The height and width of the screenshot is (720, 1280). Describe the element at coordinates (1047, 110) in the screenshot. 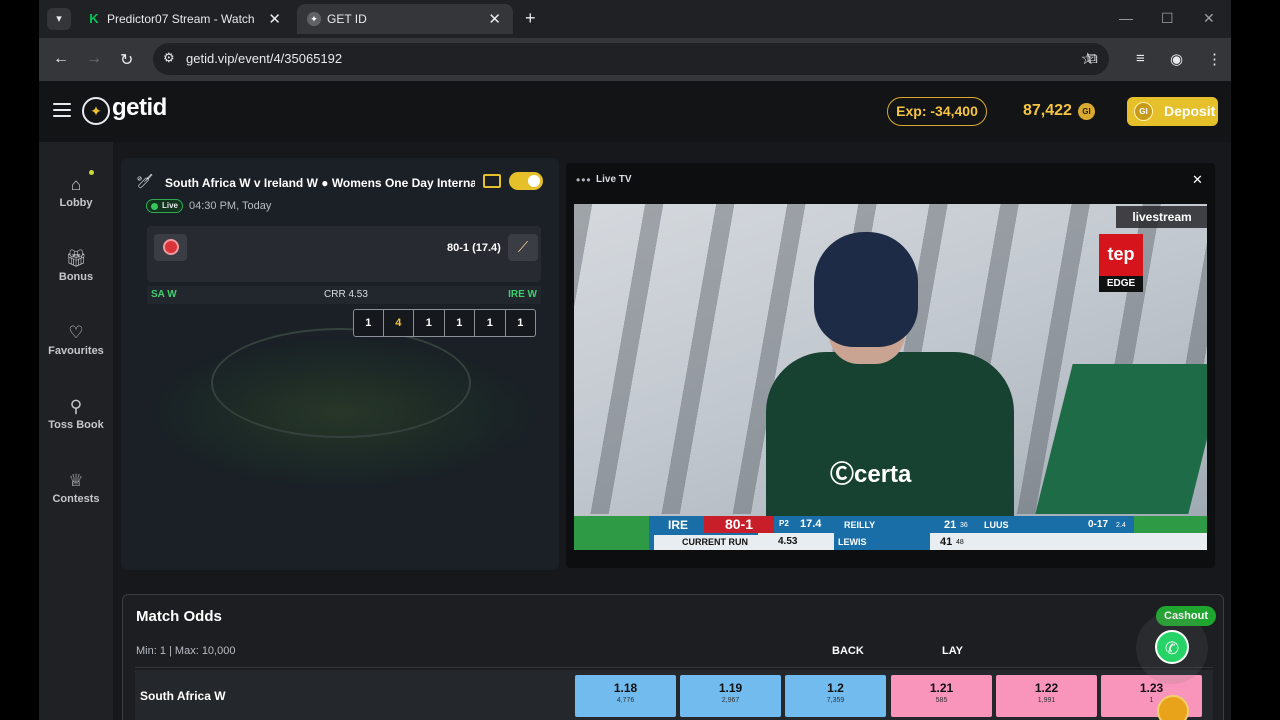

I see `wallet-balance: 87,422` at that location.